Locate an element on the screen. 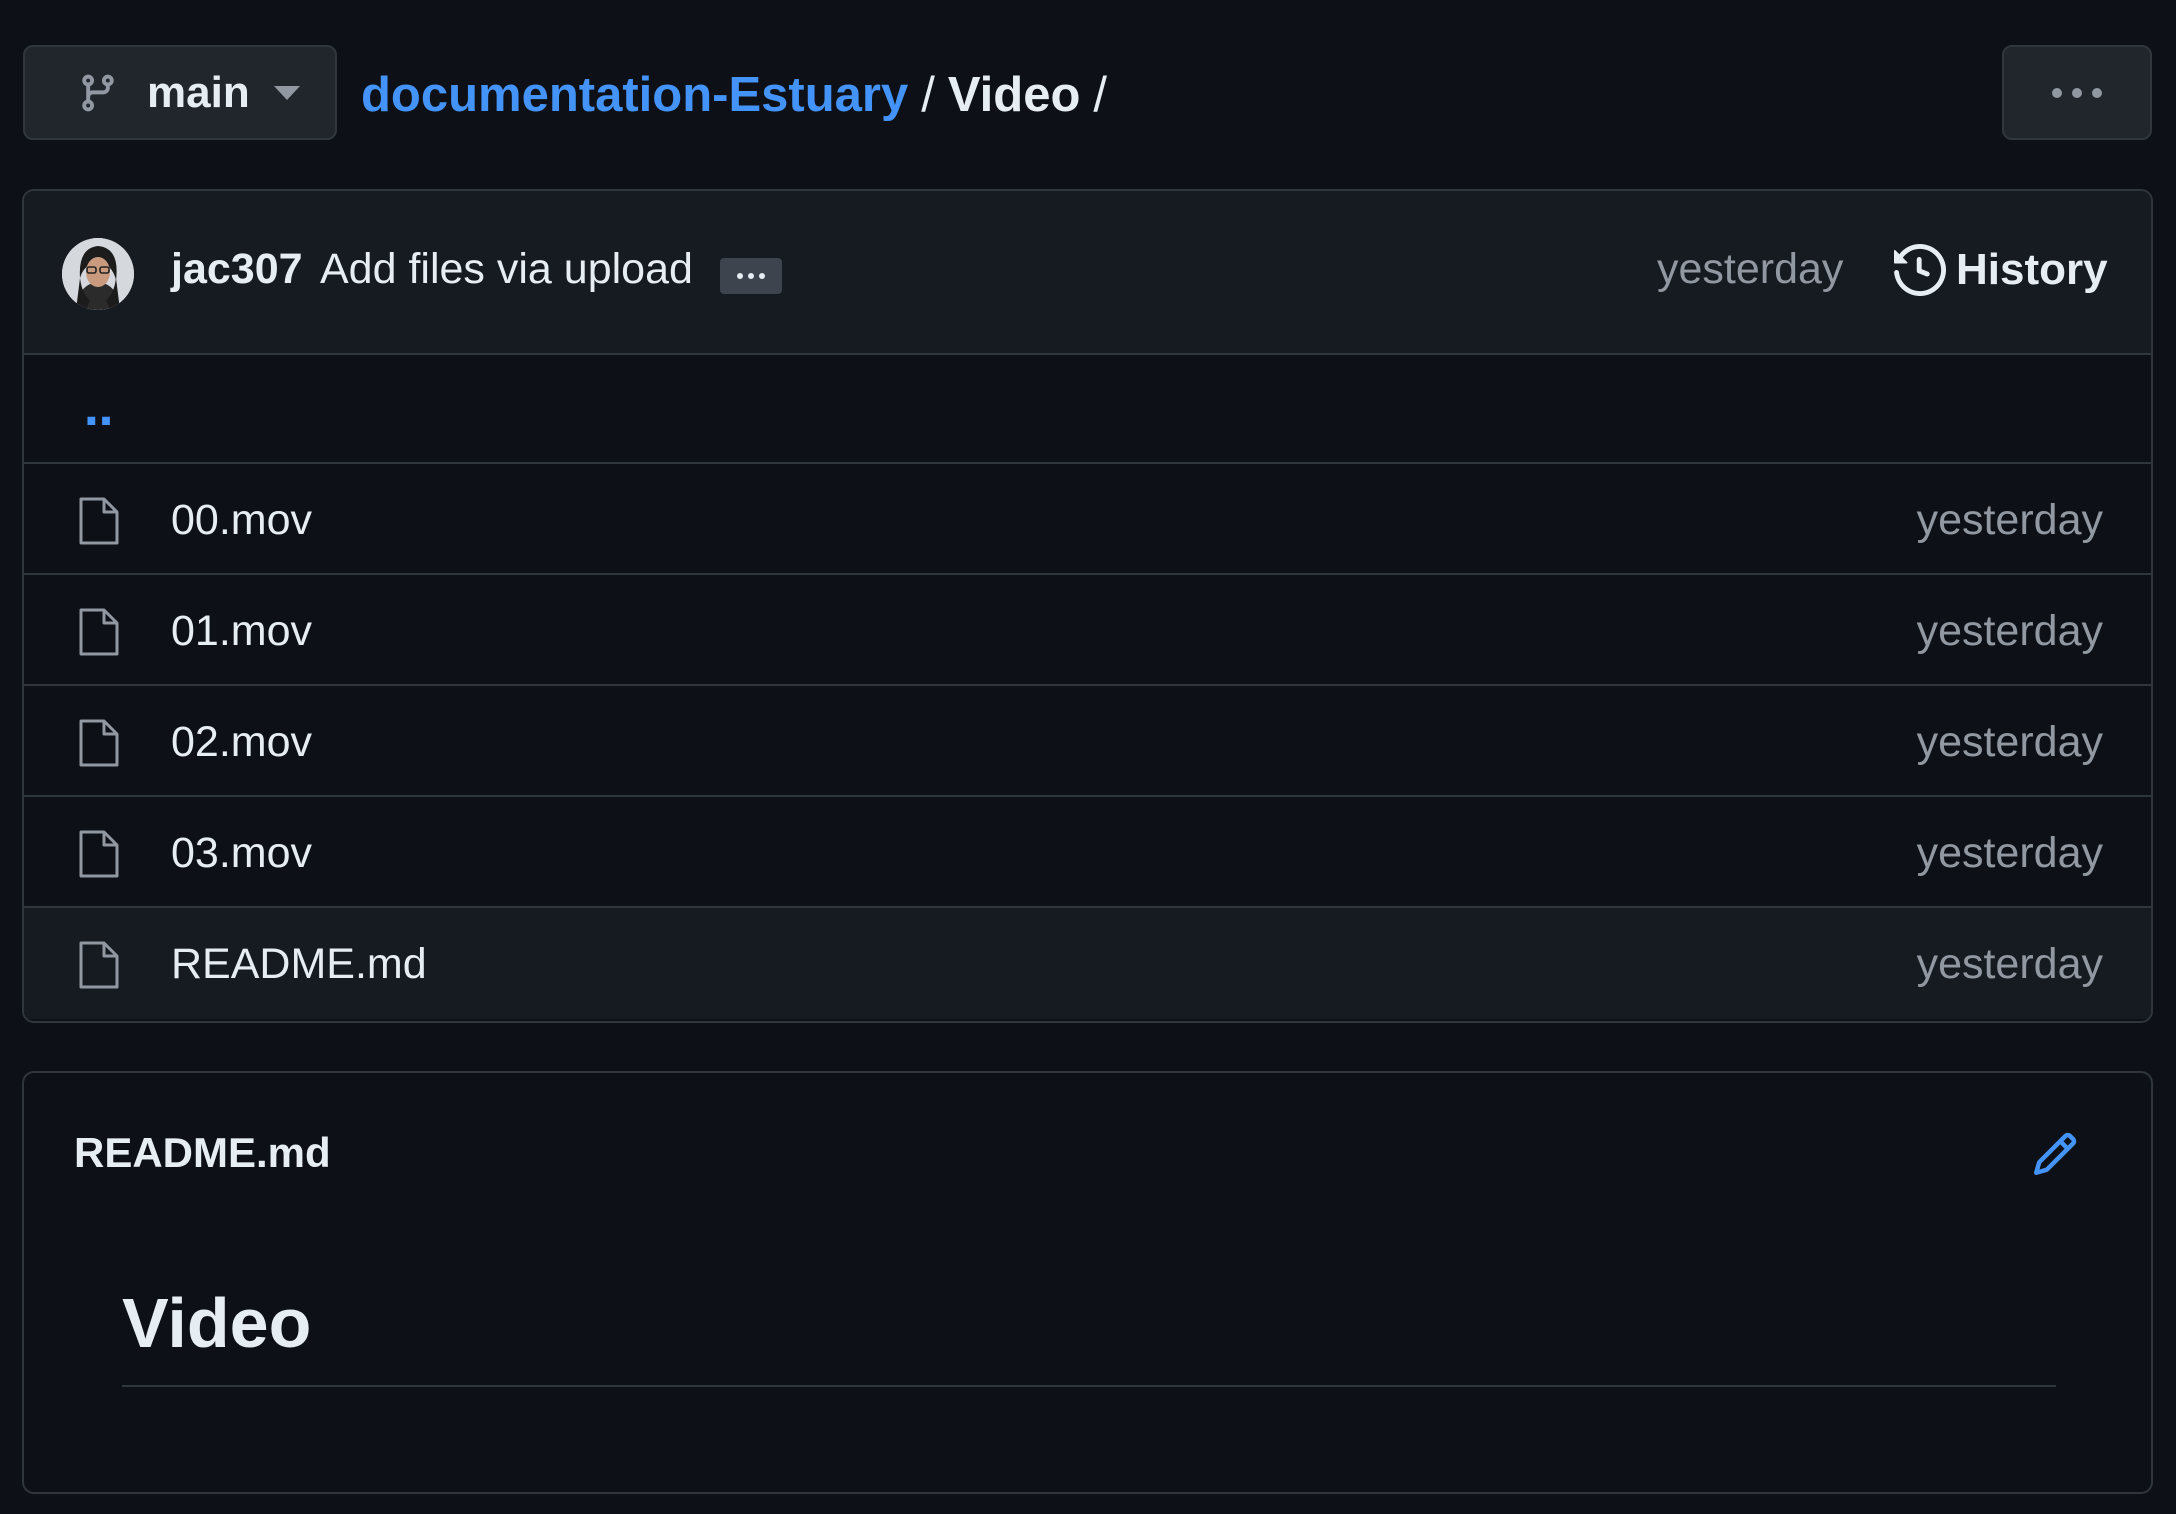 Image resolution: width=2176 pixels, height=1514 pixels. table-row: README.md yesterday is located at coordinates (1087, 963).